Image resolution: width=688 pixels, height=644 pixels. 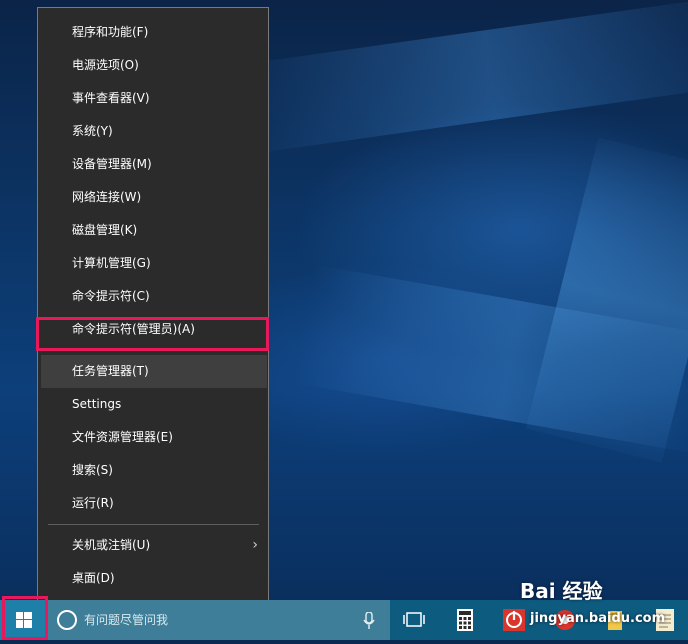 What do you see at coordinates (153, 131) in the screenshot?
I see `menu-item-system: 系统(Y)` at bounding box center [153, 131].